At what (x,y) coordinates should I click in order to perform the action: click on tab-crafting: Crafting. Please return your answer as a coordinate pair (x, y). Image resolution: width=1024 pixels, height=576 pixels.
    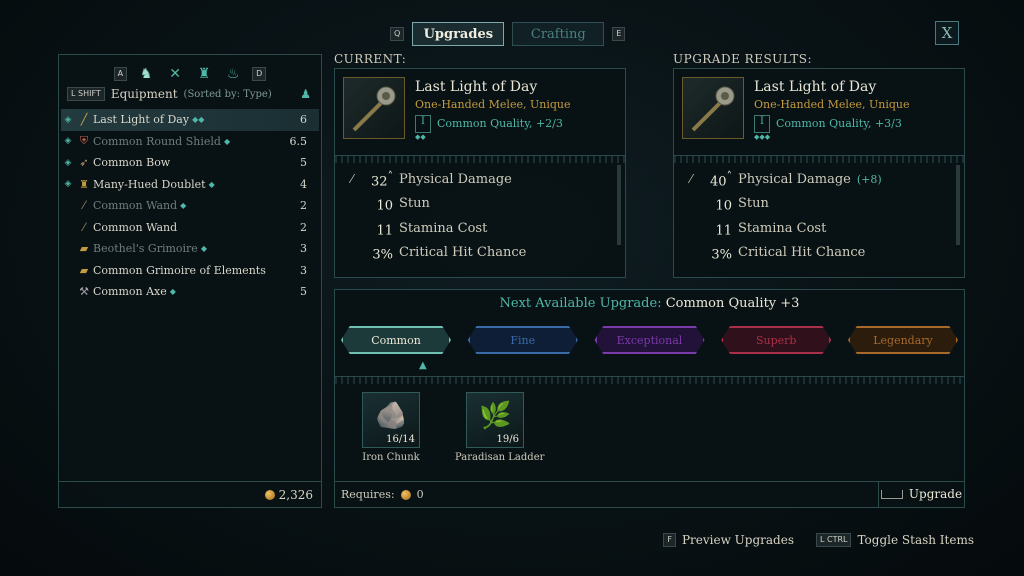
    Looking at the image, I should click on (558, 34).